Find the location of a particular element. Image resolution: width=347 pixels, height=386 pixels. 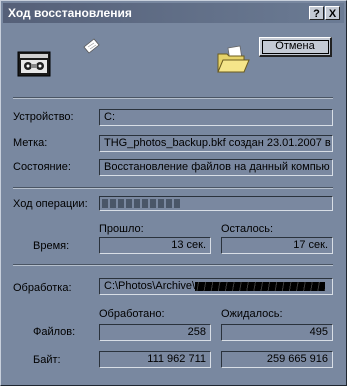

state-field: Восстановление файлов на данный компью is located at coordinates (216, 167).